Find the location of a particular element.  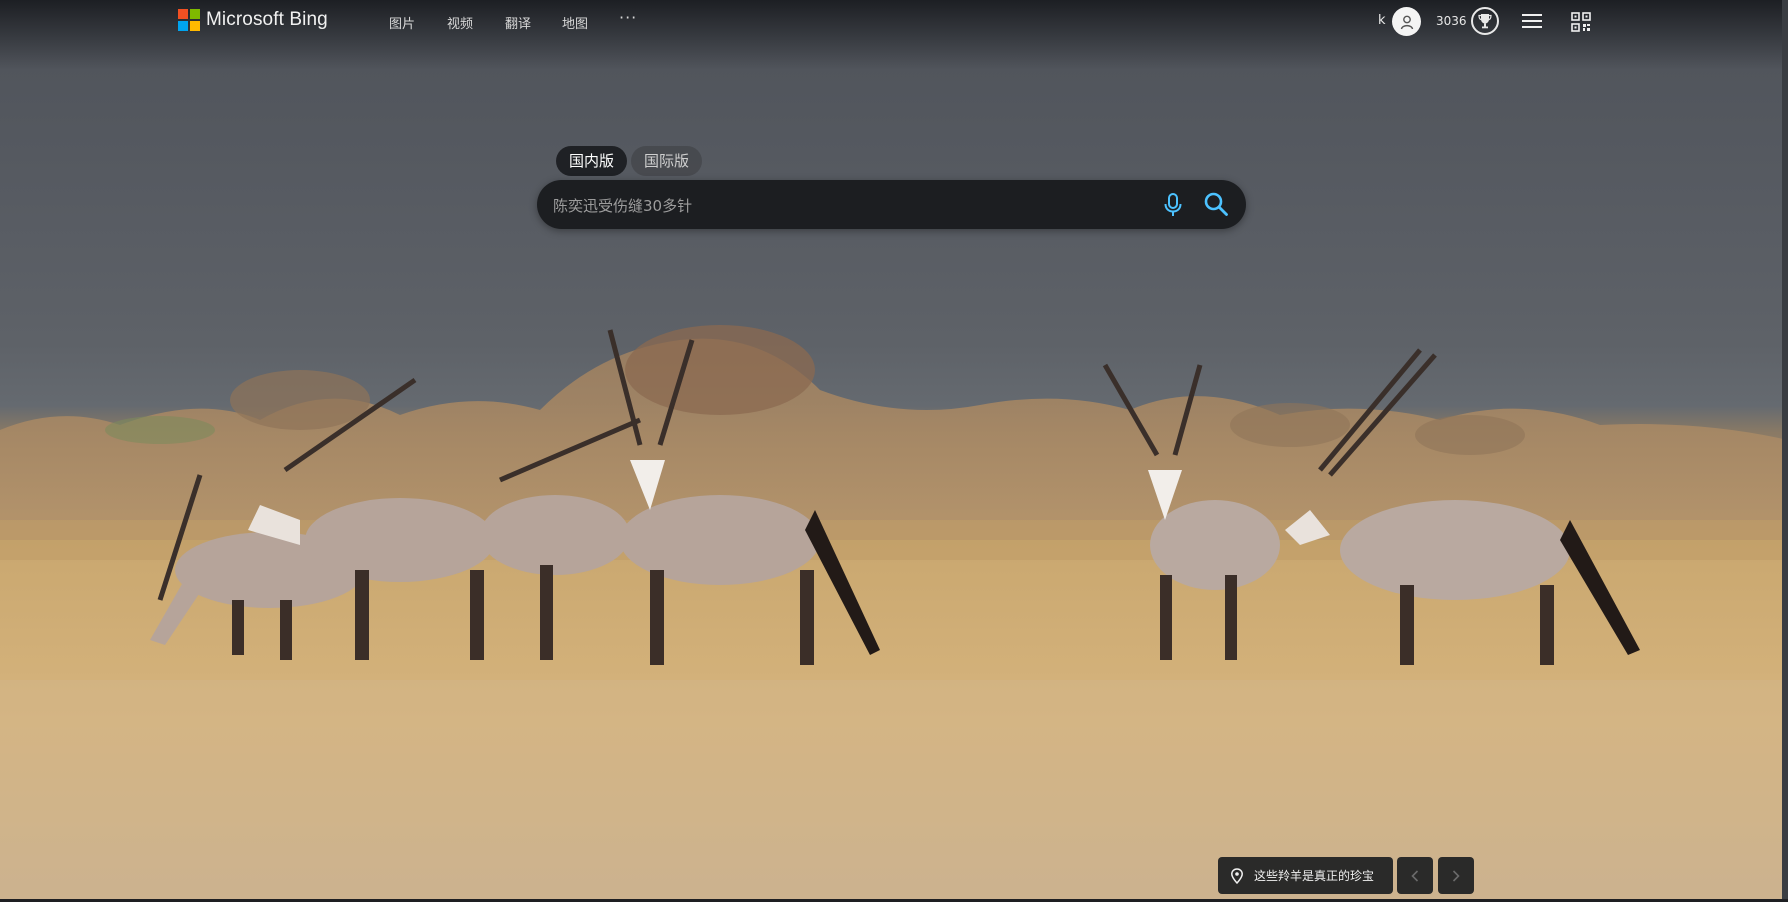

more-icon: ··· is located at coordinates (628, 17).